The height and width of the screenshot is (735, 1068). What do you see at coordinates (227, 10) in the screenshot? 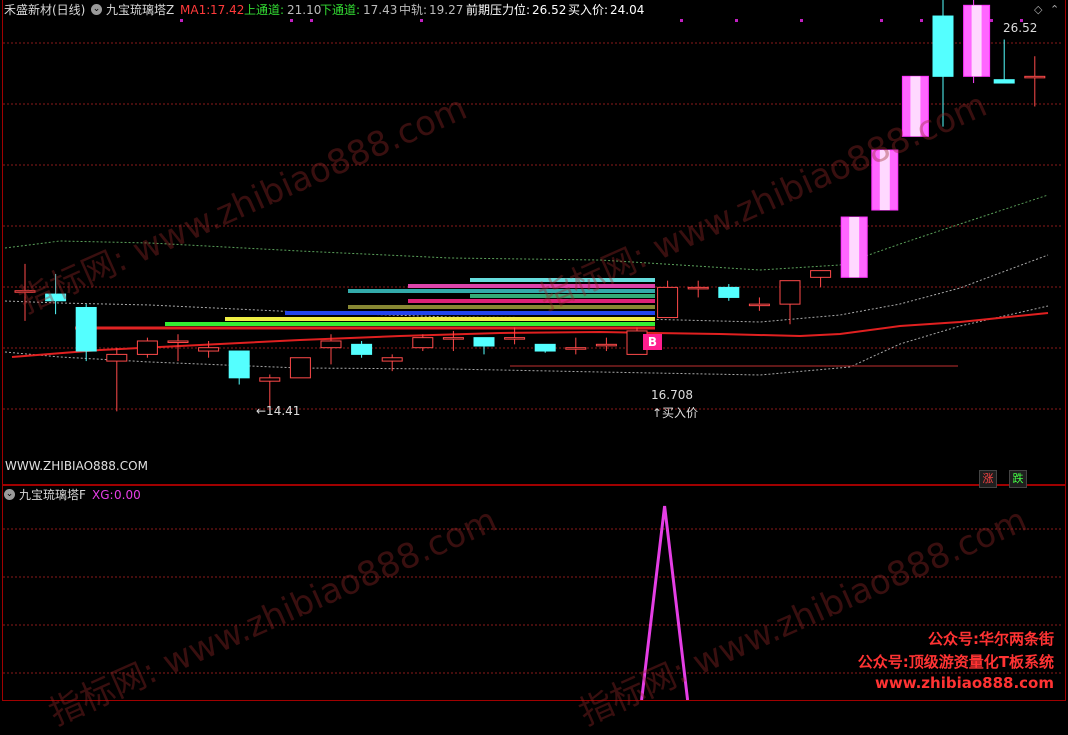
I see `ma1-value: 17.42` at bounding box center [227, 10].